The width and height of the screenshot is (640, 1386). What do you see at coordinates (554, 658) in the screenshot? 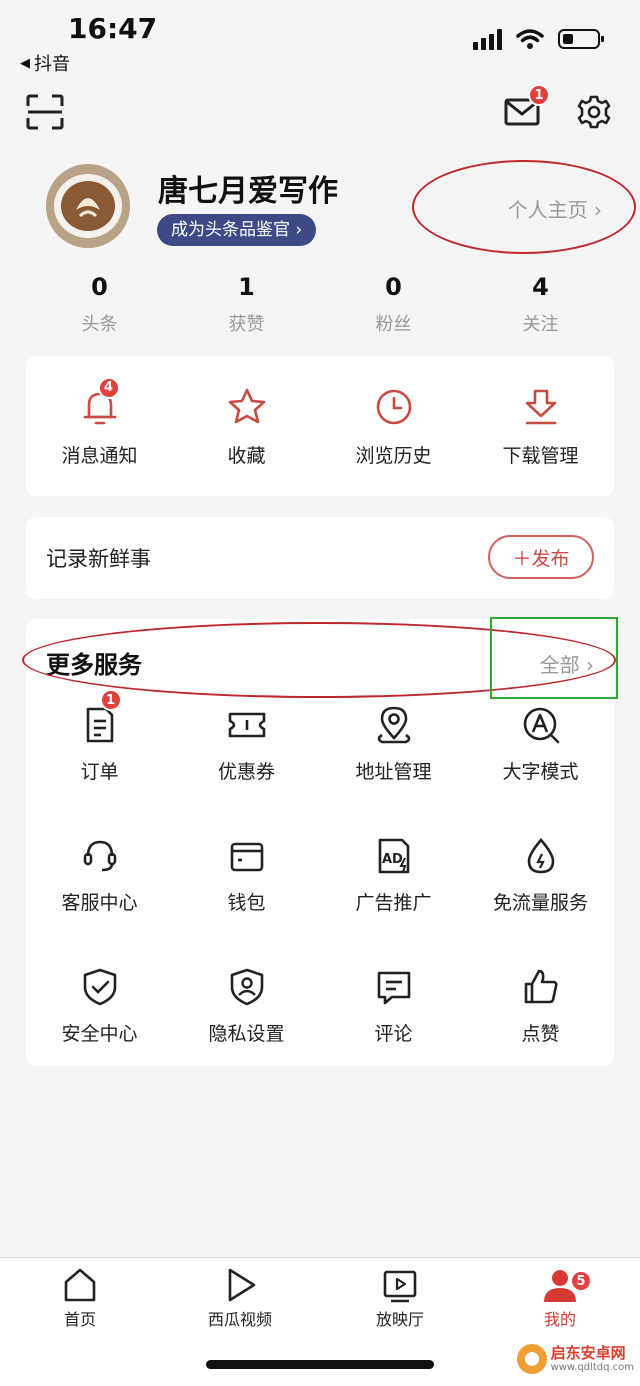
I see `annotation-box-all` at bounding box center [554, 658].